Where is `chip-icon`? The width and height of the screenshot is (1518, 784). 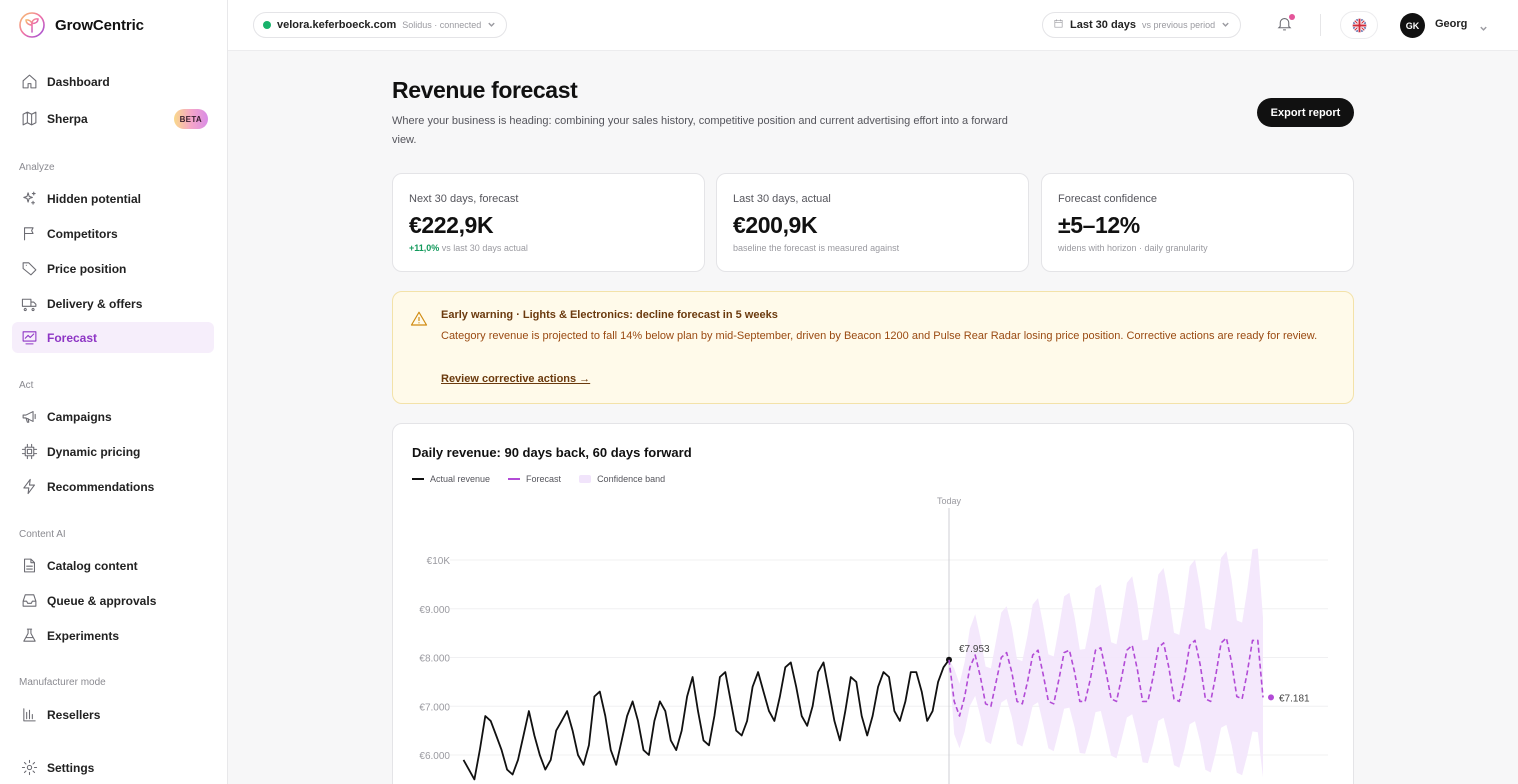
chip-icon is located at coordinates (29, 452).